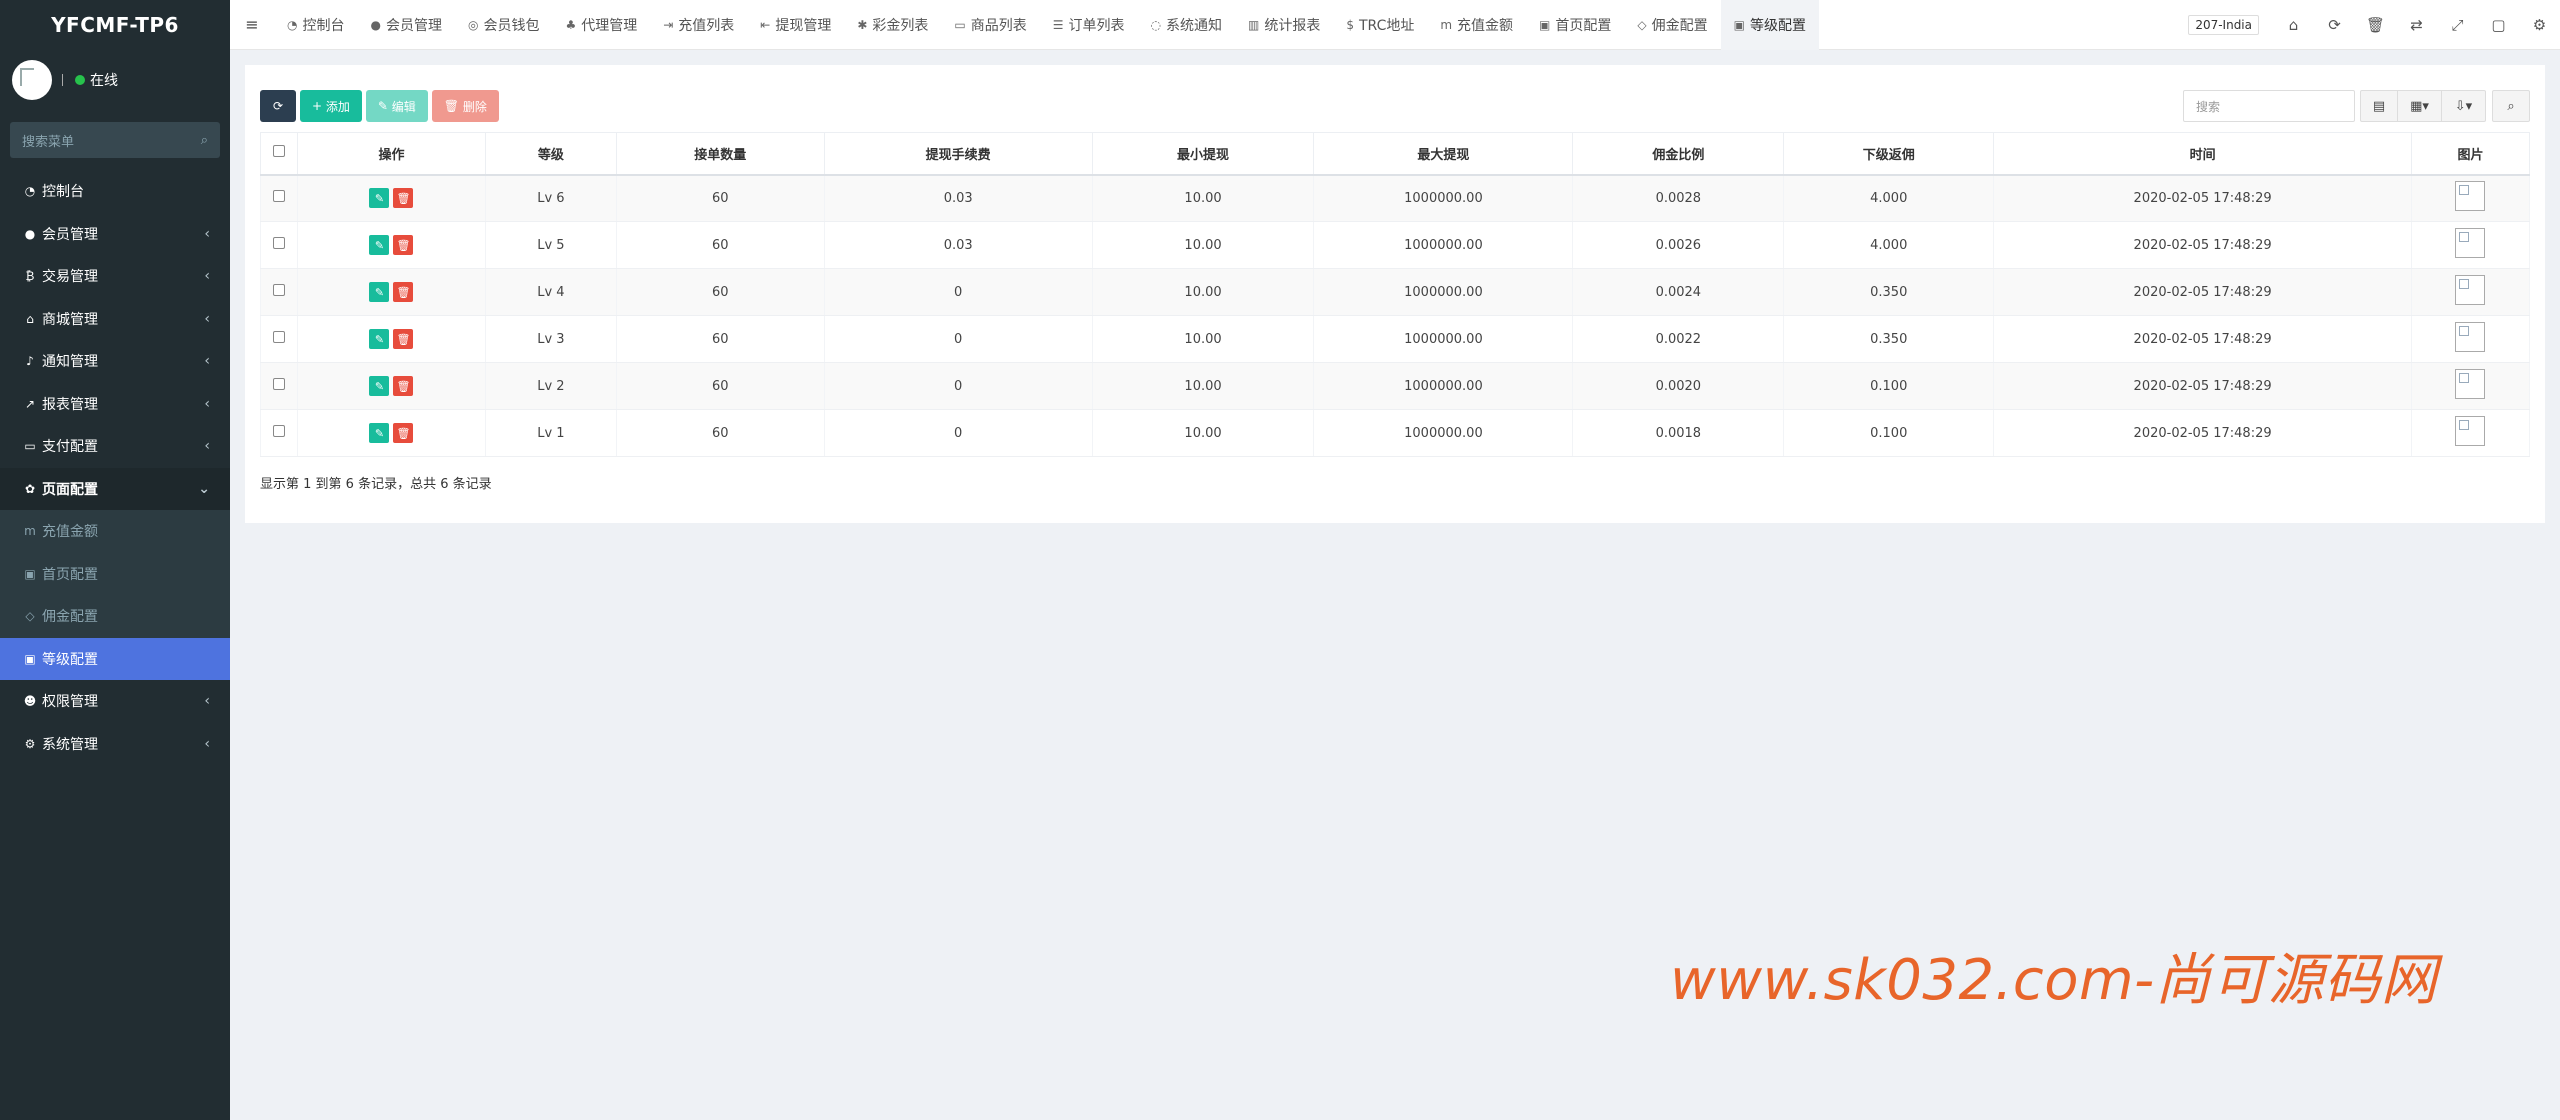 This screenshot has height=1120, width=2560. What do you see at coordinates (892, 25) in the screenshot?
I see `tab-6: ✱ 彩金列表` at bounding box center [892, 25].